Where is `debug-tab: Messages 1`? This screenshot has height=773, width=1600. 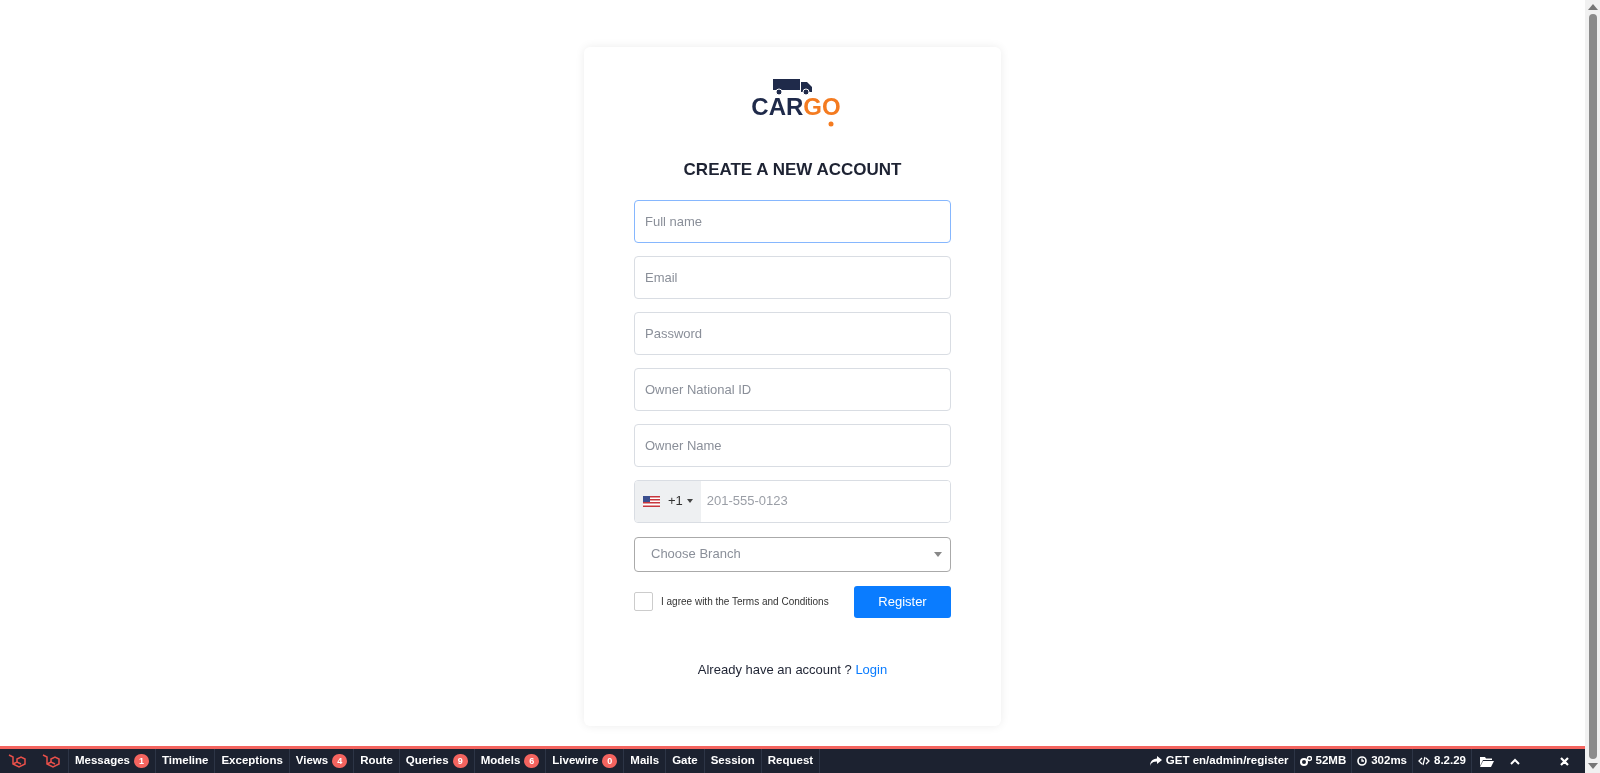 debug-tab: Messages 1 is located at coordinates (112, 761).